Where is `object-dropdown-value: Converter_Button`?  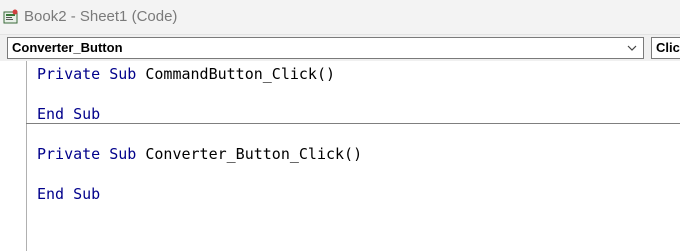
object-dropdown-value: Converter_Button is located at coordinates (67, 47).